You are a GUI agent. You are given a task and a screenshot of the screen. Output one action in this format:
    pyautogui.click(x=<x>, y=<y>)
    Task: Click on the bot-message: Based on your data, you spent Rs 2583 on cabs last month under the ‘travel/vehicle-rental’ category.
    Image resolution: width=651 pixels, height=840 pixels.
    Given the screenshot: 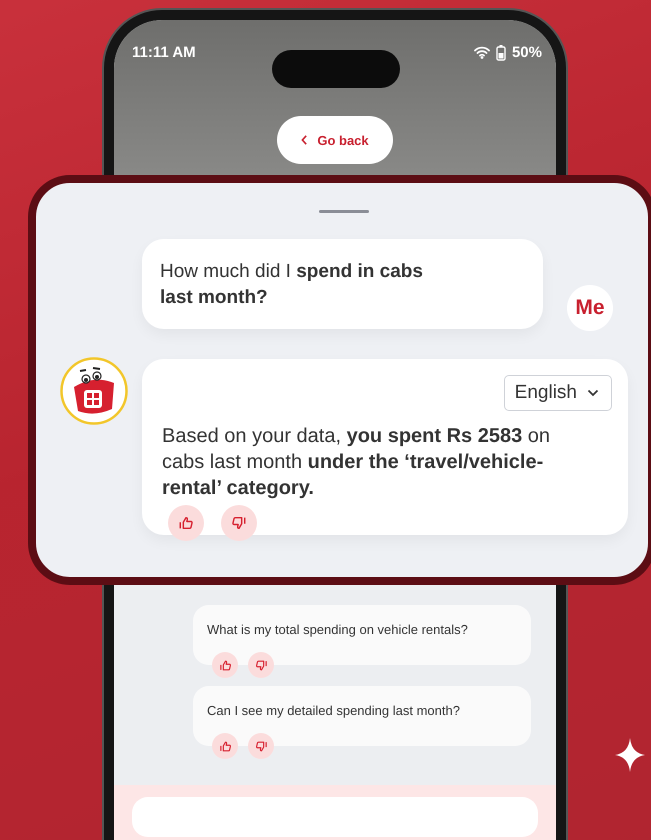 What is the action you would take?
    pyautogui.click(x=357, y=462)
    